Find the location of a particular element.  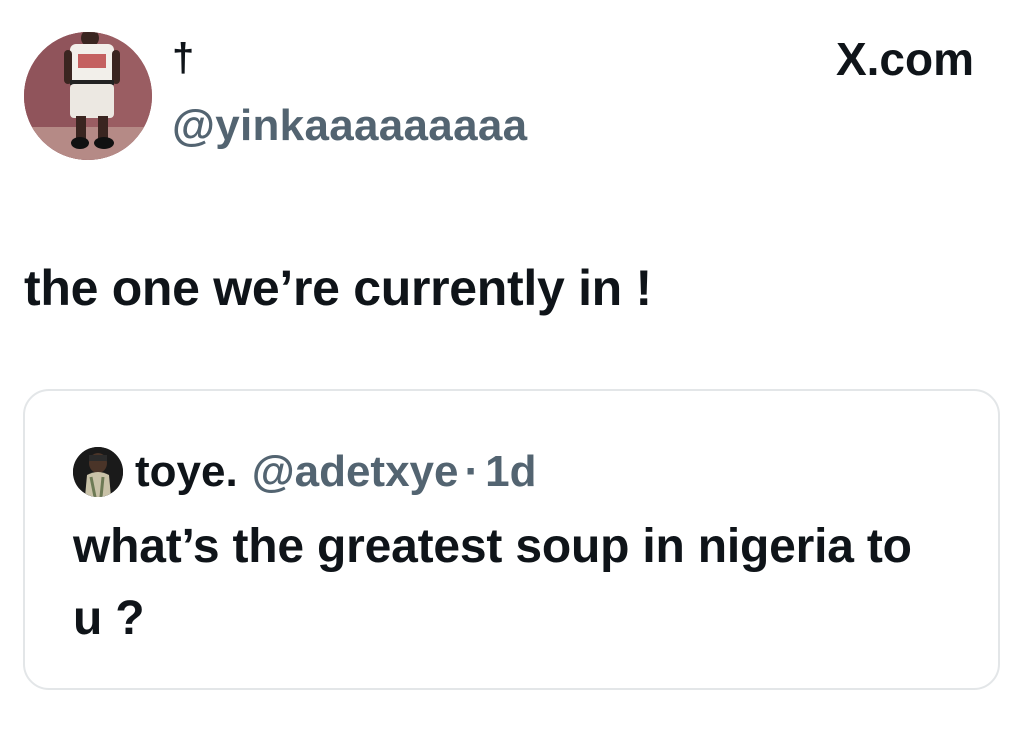

tweet-text: the one we’re currently in ! is located at coordinates (338, 288).